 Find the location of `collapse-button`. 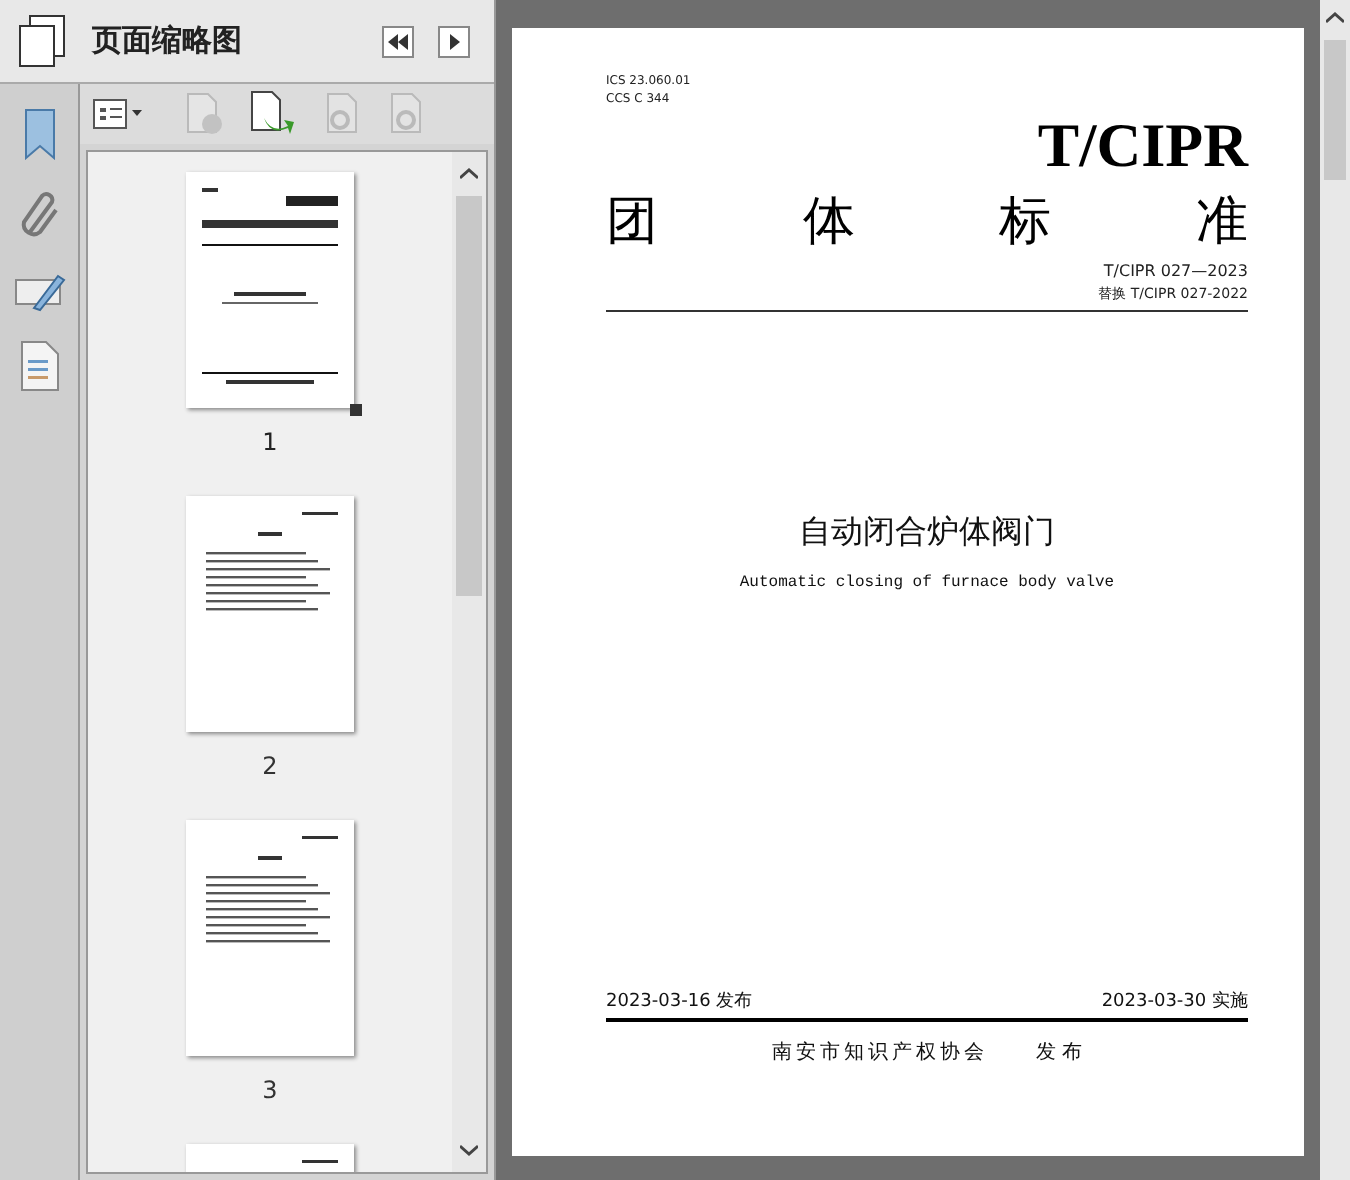

collapse-button is located at coordinates (398, 41).